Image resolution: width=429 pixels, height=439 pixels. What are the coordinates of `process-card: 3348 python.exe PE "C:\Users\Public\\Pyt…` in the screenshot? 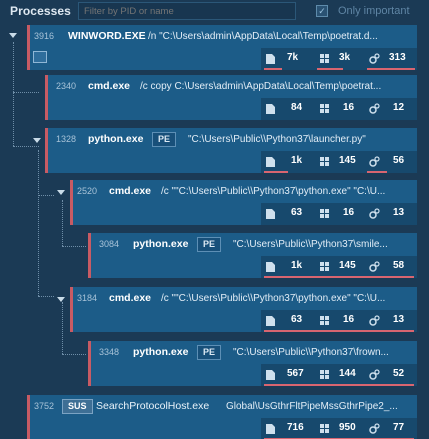 It's located at (252, 363).